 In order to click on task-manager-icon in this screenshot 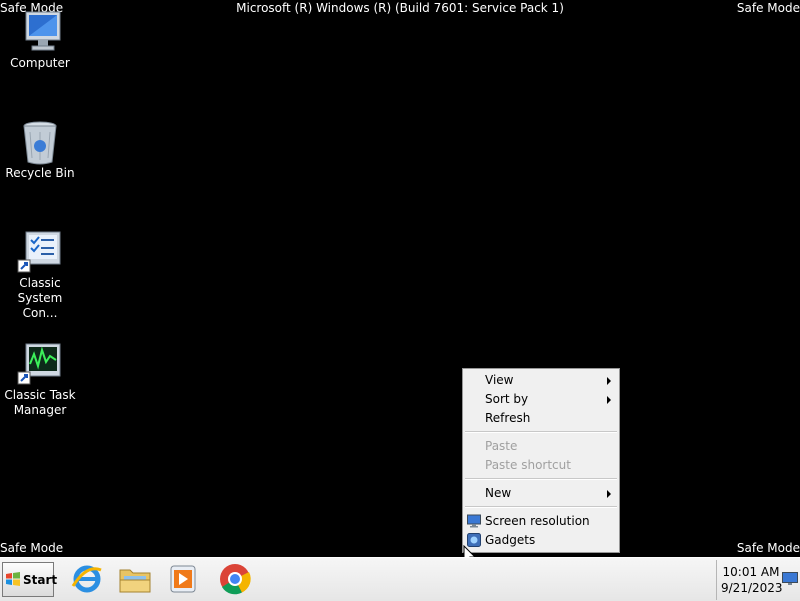, I will do `click(40, 365)`.